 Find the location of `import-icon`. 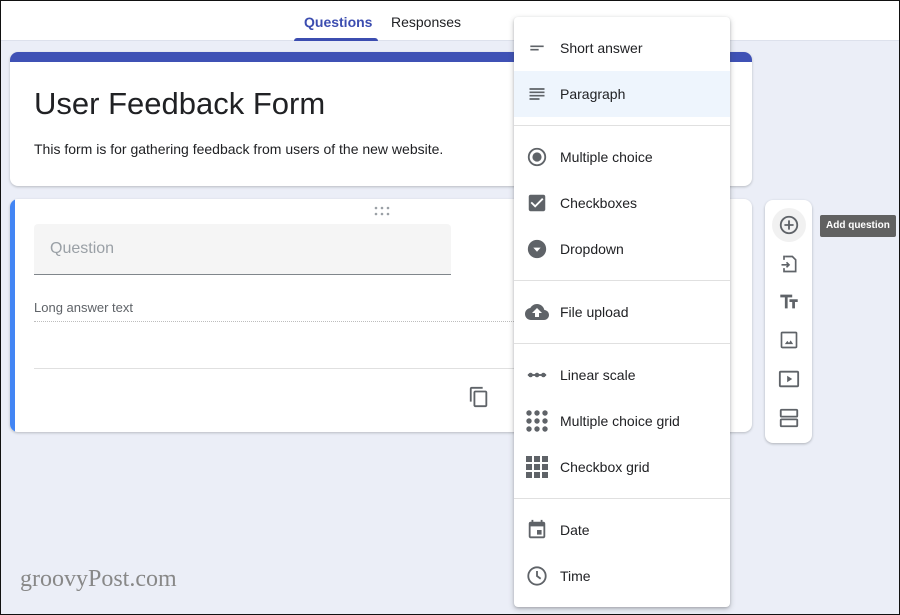

import-icon is located at coordinates (789, 264).